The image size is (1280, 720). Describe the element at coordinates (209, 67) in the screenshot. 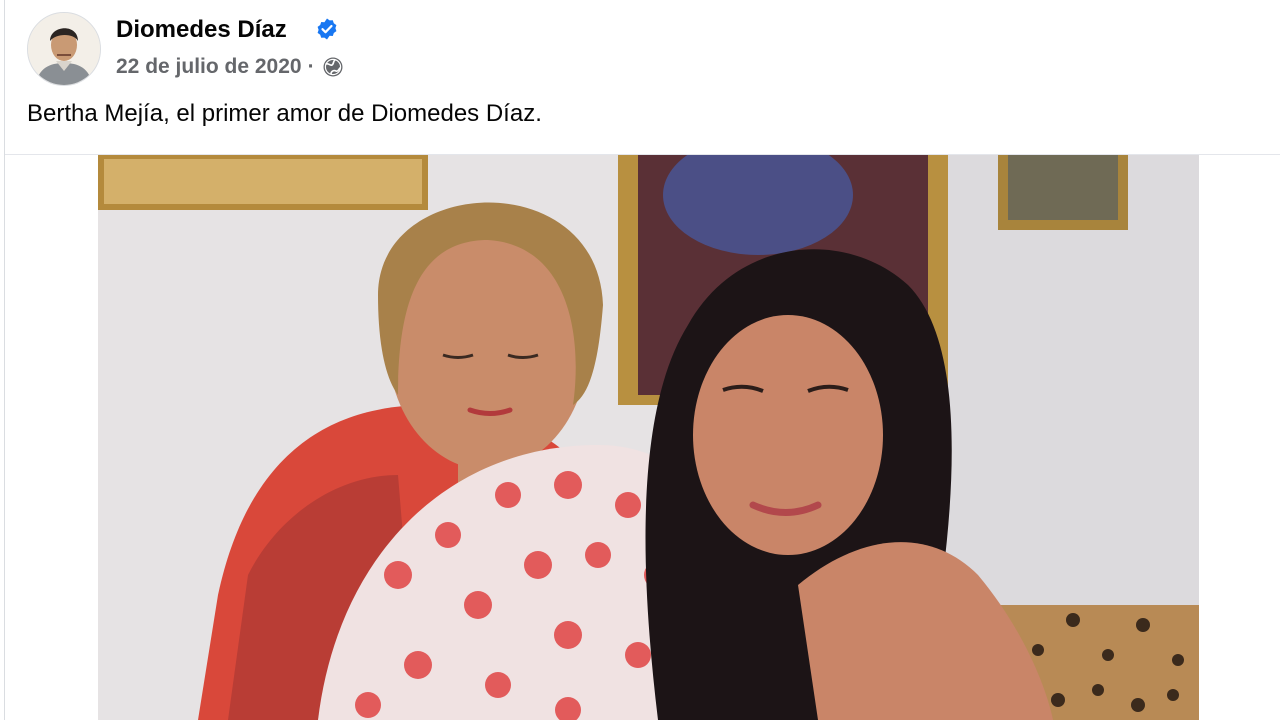

I see `post-date: 22 de julio de 2020` at that location.